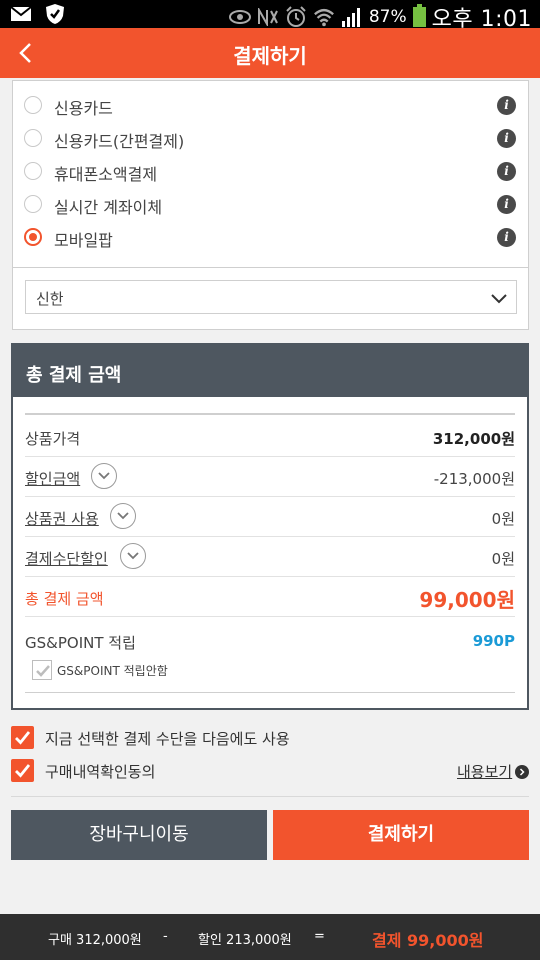 Image resolution: width=540 pixels, height=960 pixels. Describe the element at coordinates (22, 737) in the screenshot. I see `reuse-method-checkbox` at that location.